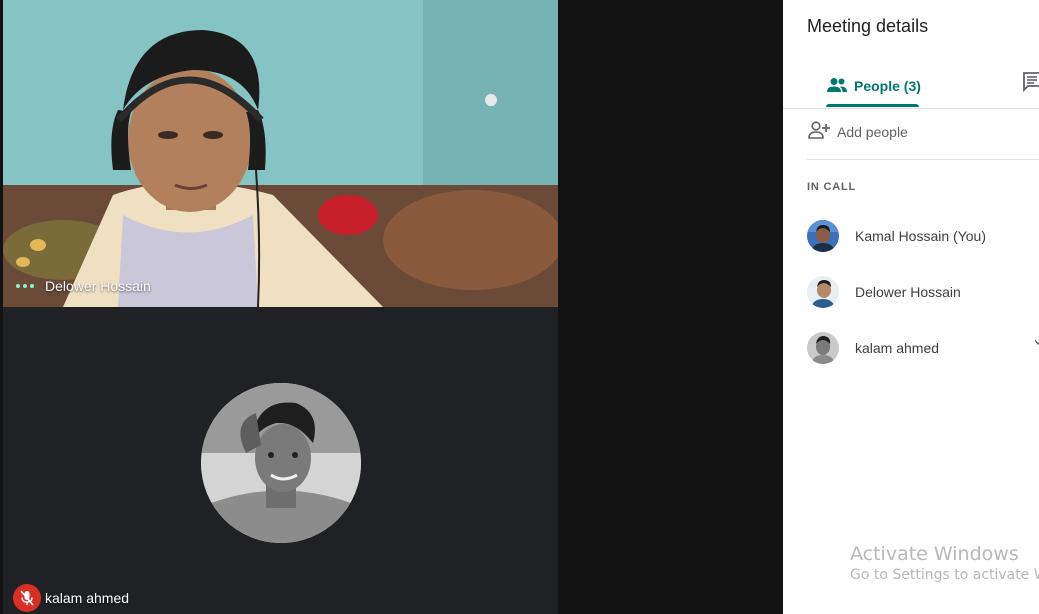  What do you see at coordinates (872, 131) in the screenshot?
I see `add-people-label: Add people` at bounding box center [872, 131].